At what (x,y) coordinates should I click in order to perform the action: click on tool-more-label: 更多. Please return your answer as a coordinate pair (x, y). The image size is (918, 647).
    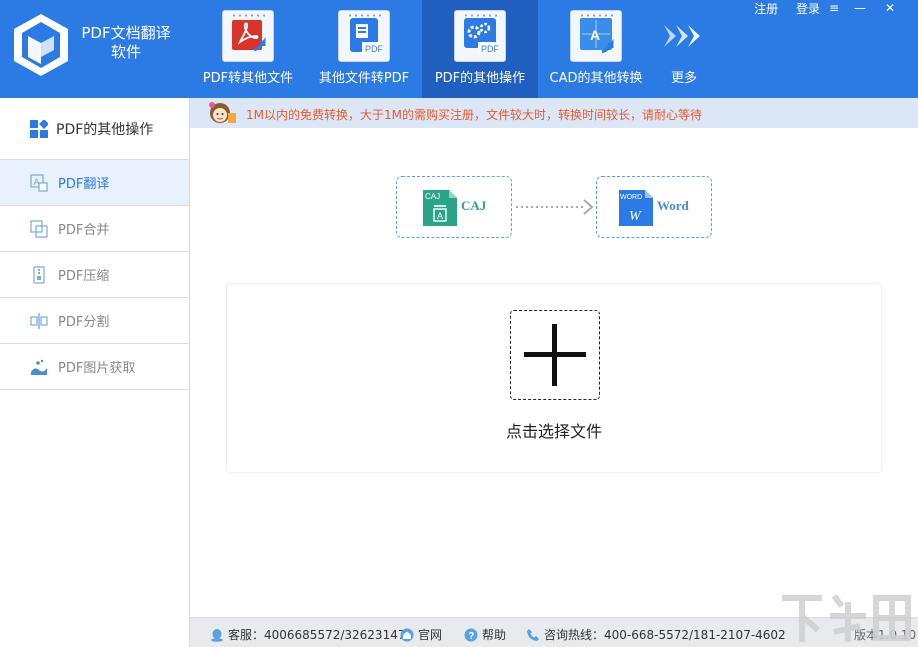
    Looking at the image, I should click on (683, 78).